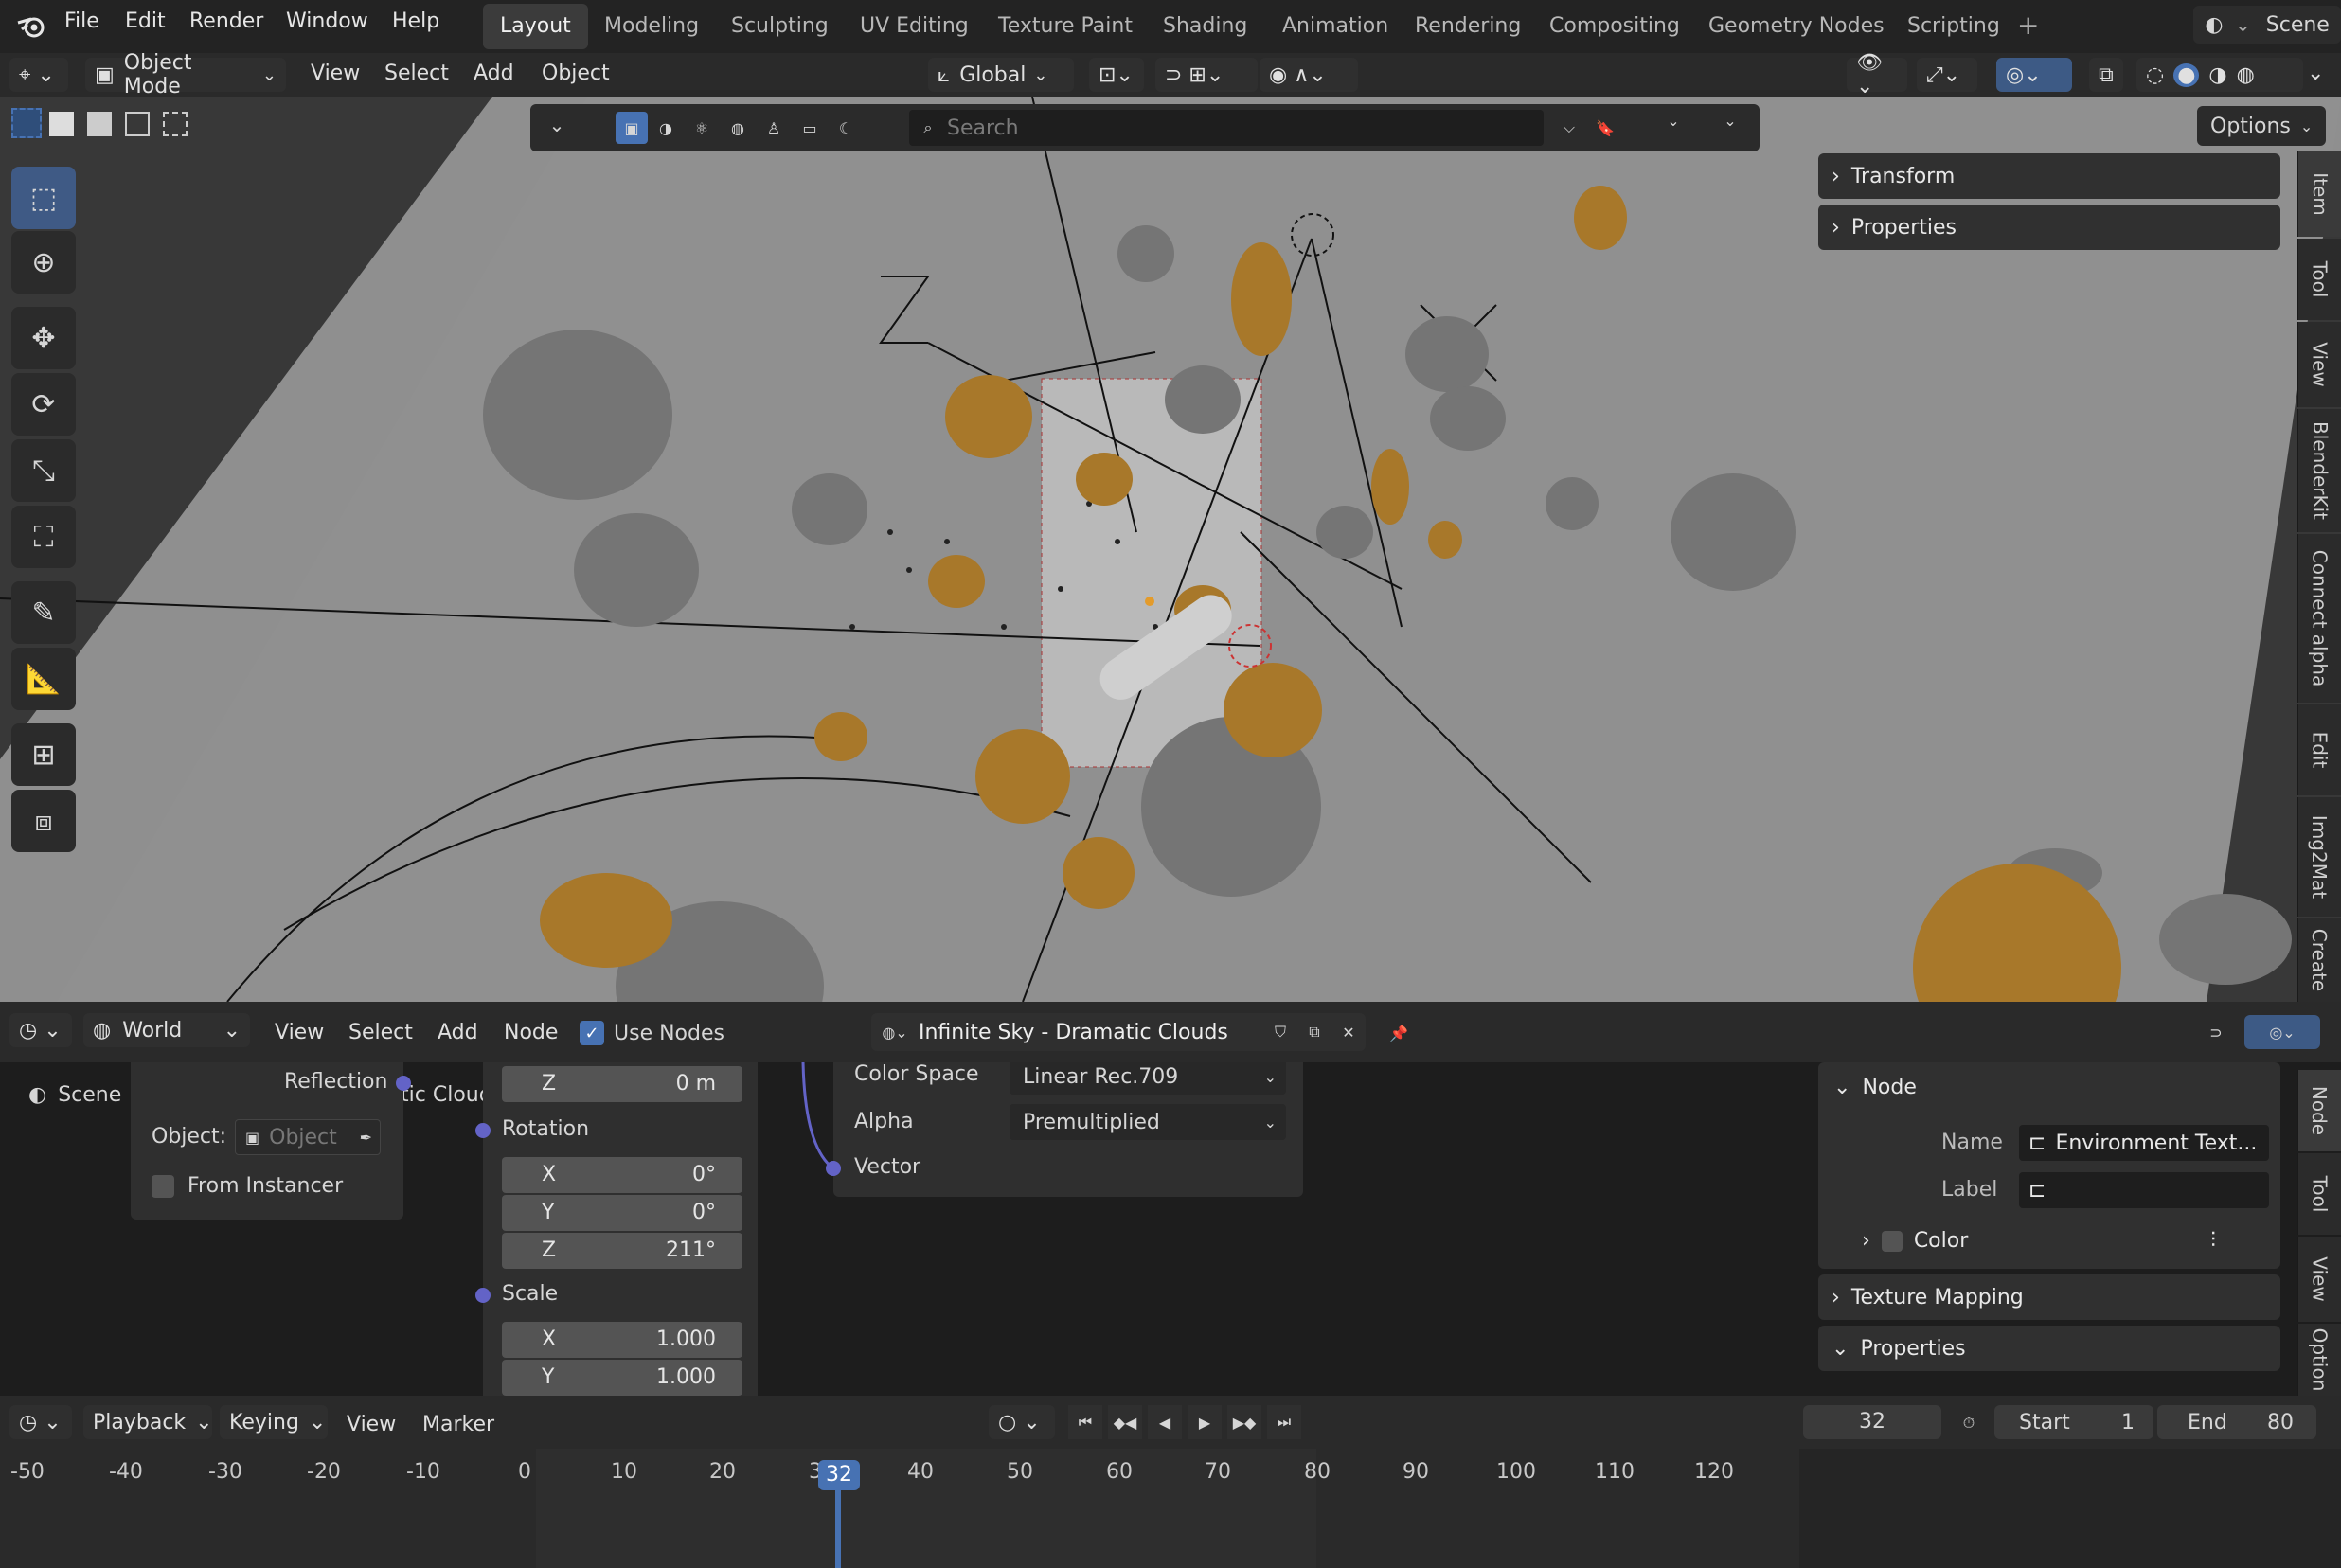 The image size is (2341, 1568). Describe the element at coordinates (2319, 1360) in the screenshot. I see `tab-node-option: Option` at that location.